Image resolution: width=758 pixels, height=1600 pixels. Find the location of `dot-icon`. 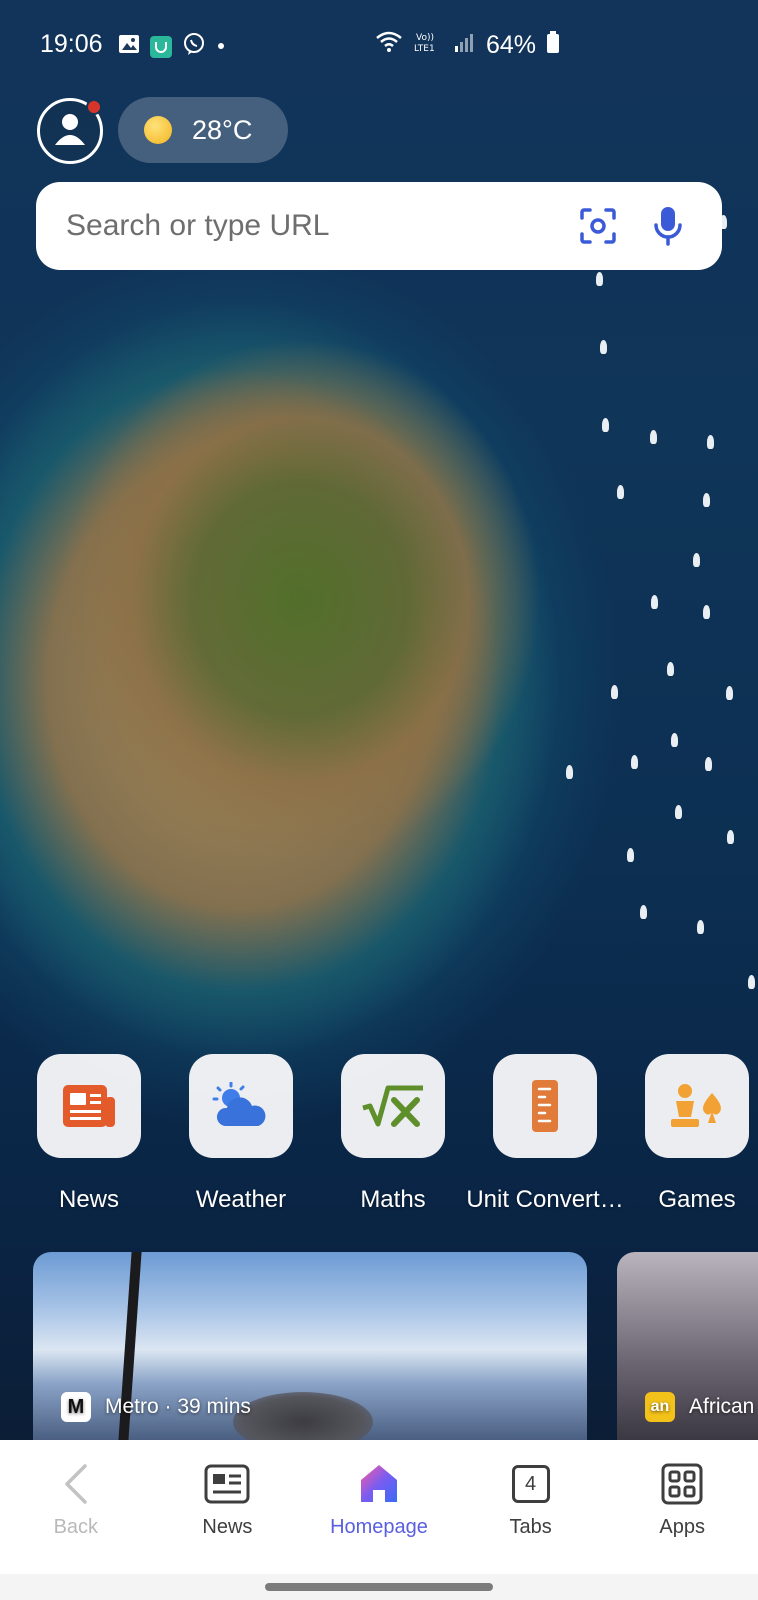

dot-icon is located at coordinates (221, 47).